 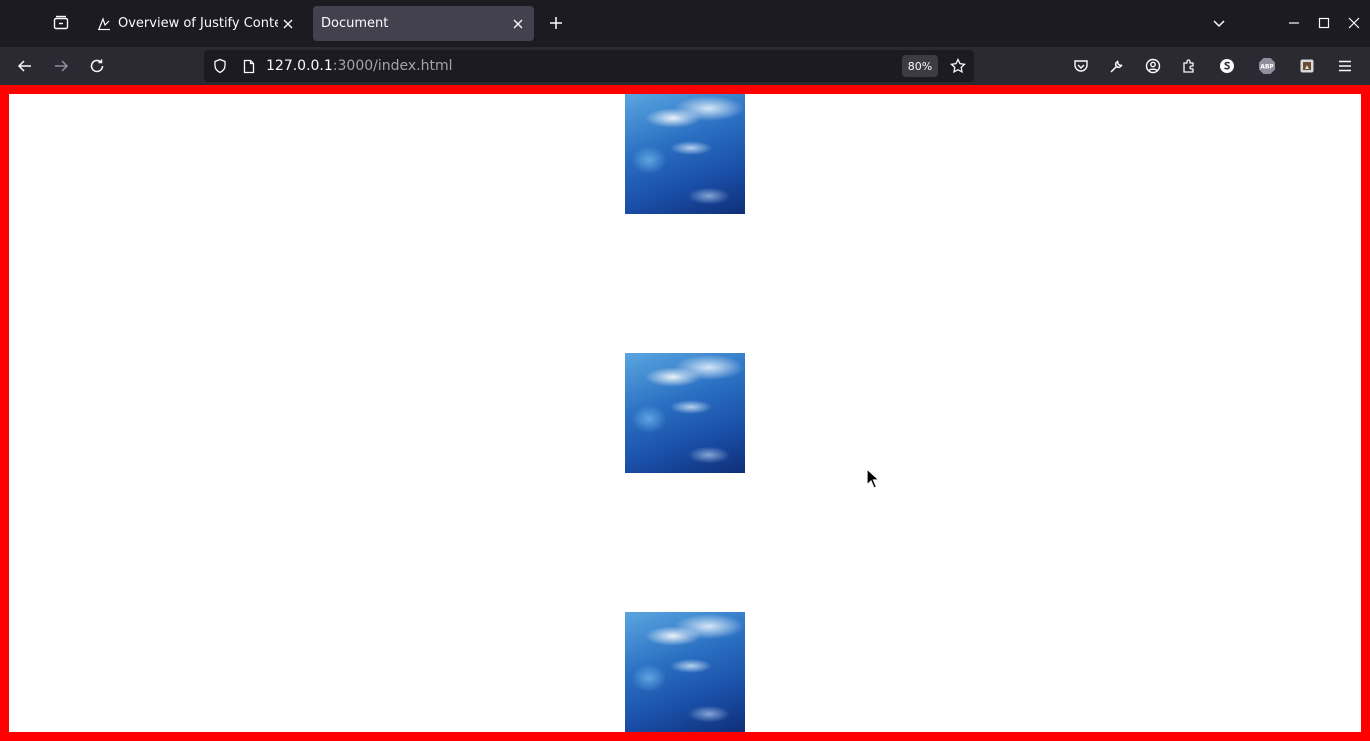 What do you see at coordinates (355, 23) in the screenshot?
I see `tab-title: Document` at bounding box center [355, 23].